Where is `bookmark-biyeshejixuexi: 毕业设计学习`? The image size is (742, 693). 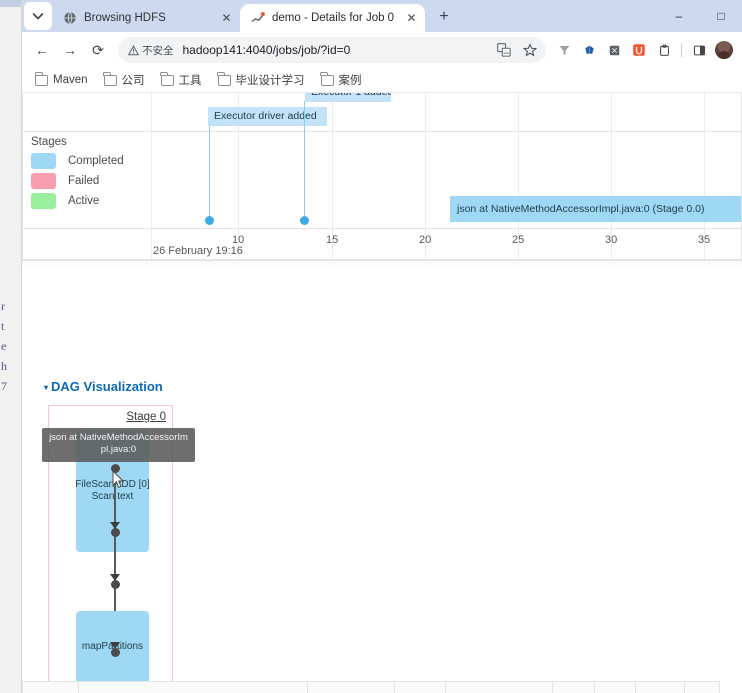
bookmark-biyeshejixuexi: 毕业设计学习 is located at coordinates (261, 80).